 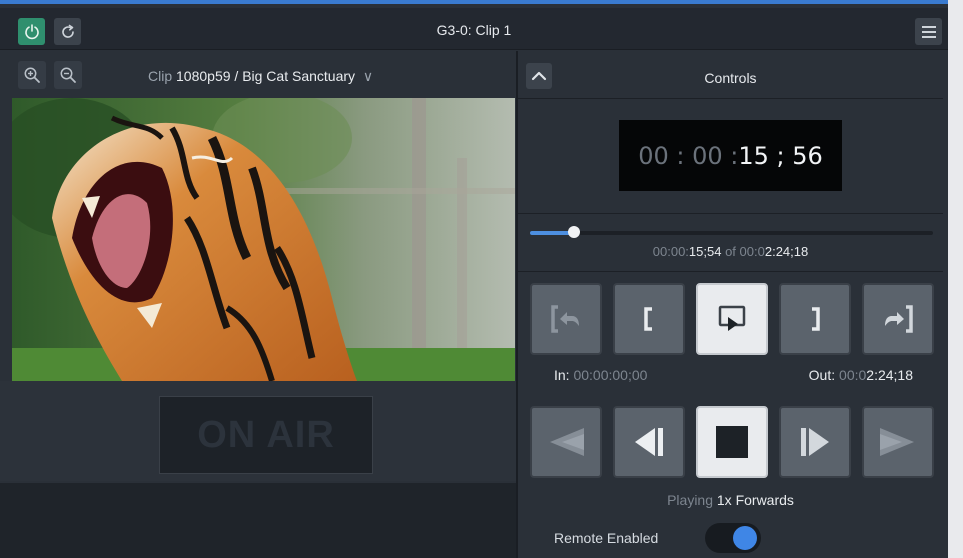 I want to click on onair-area: ON AIR, so click(x=258, y=431).